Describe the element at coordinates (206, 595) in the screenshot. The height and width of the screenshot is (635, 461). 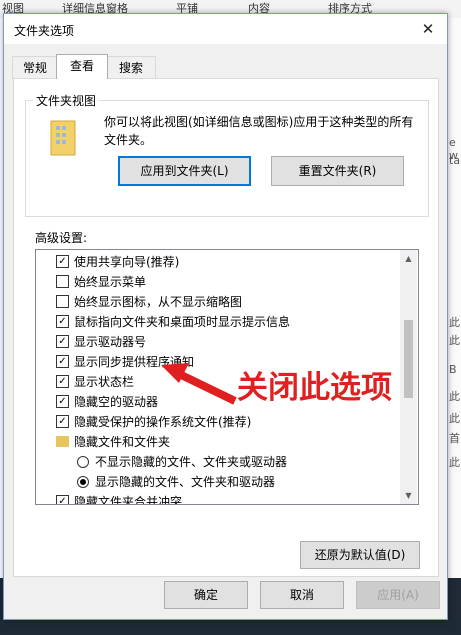
I see `ok-button: 确定` at that location.